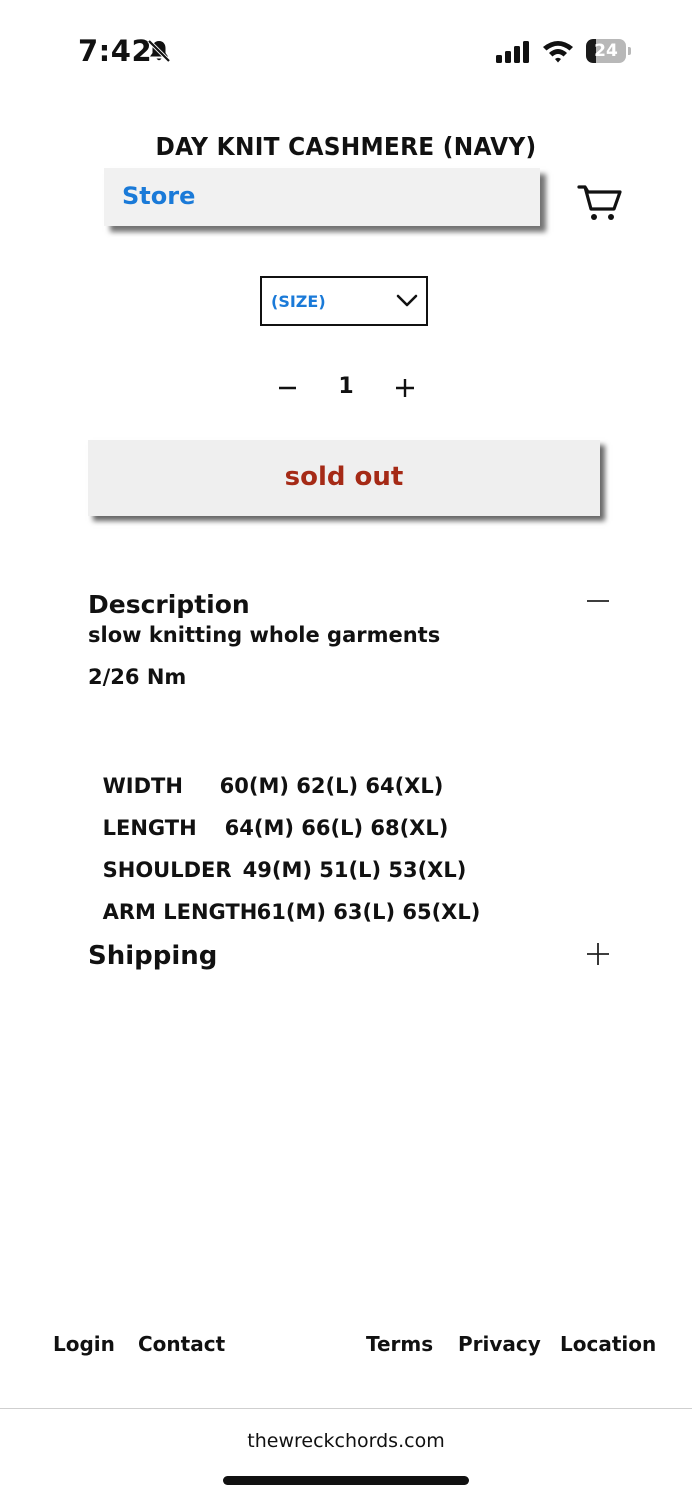 The width and height of the screenshot is (692, 1500). I want to click on battery-body: 24, so click(606, 51).